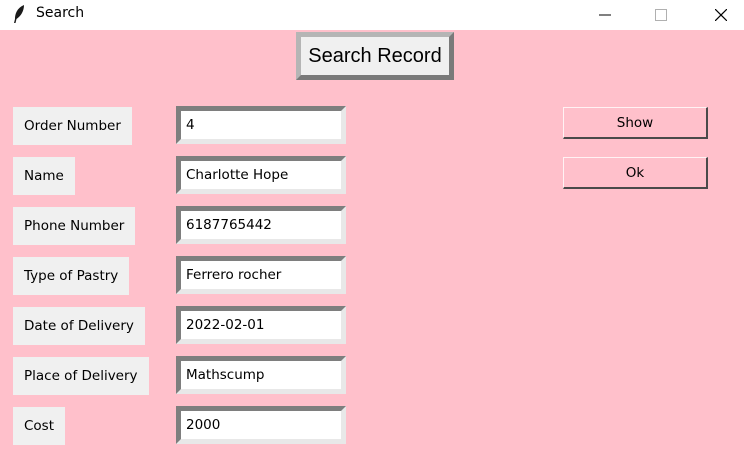 This screenshot has height=467, width=744. Describe the element at coordinates (81, 376) in the screenshot. I see `delivery-place-label: Place of Delivery` at that location.